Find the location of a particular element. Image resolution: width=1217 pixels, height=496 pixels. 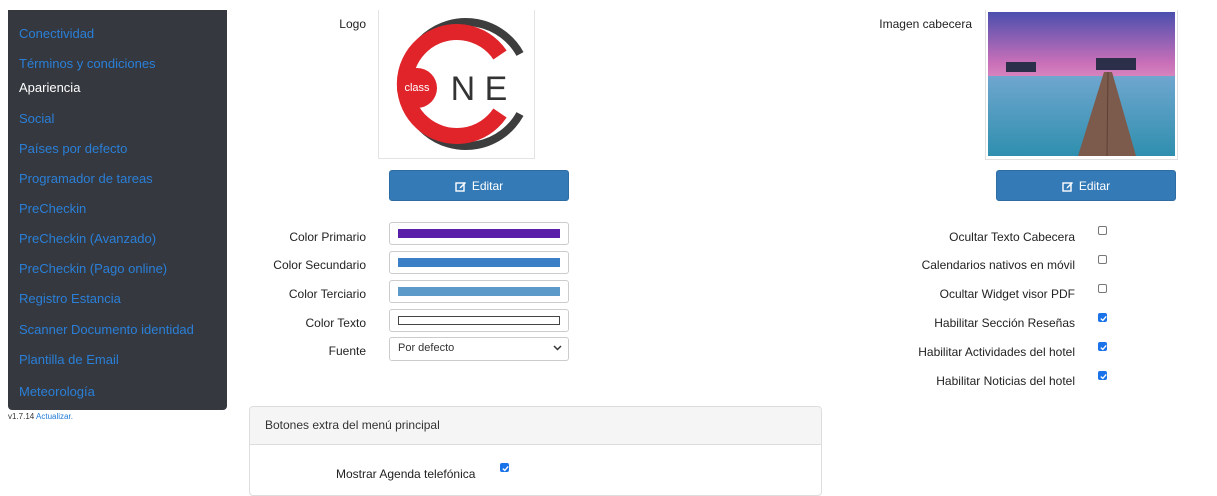

color-tertiary-label: Color Terciario is located at coordinates (327, 294).